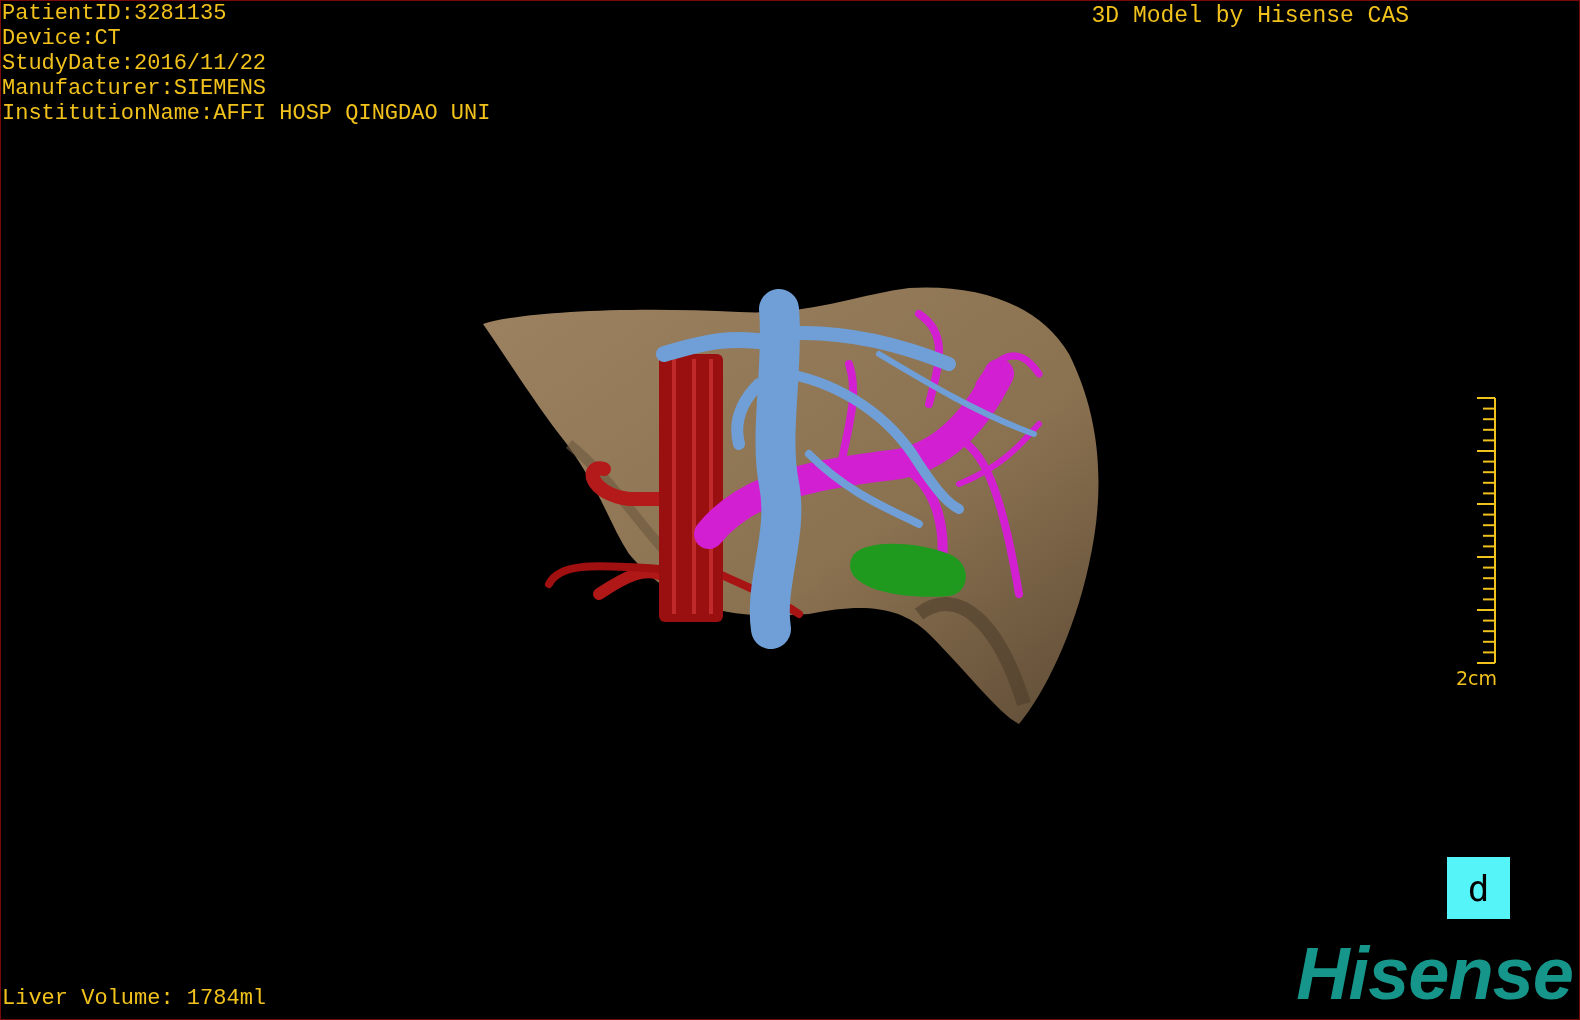 This screenshot has width=1580, height=1020. Describe the element at coordinates (115, 13) in the screenshot. I see `patient-info-line: PatientID:3281135` at that location.